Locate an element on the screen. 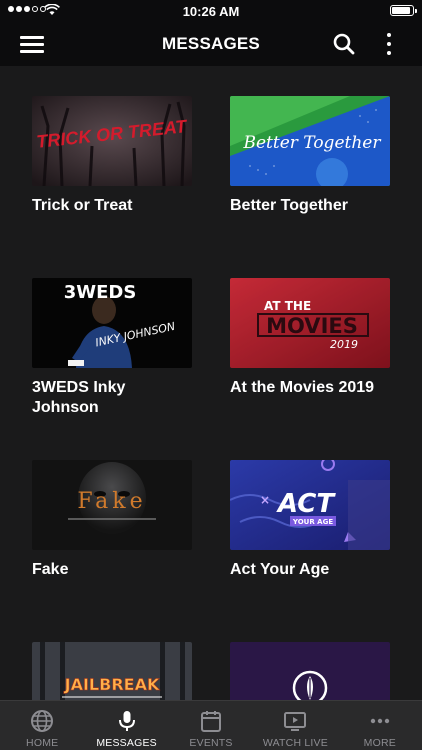  globe-icon is located at coordinates (42, 721).